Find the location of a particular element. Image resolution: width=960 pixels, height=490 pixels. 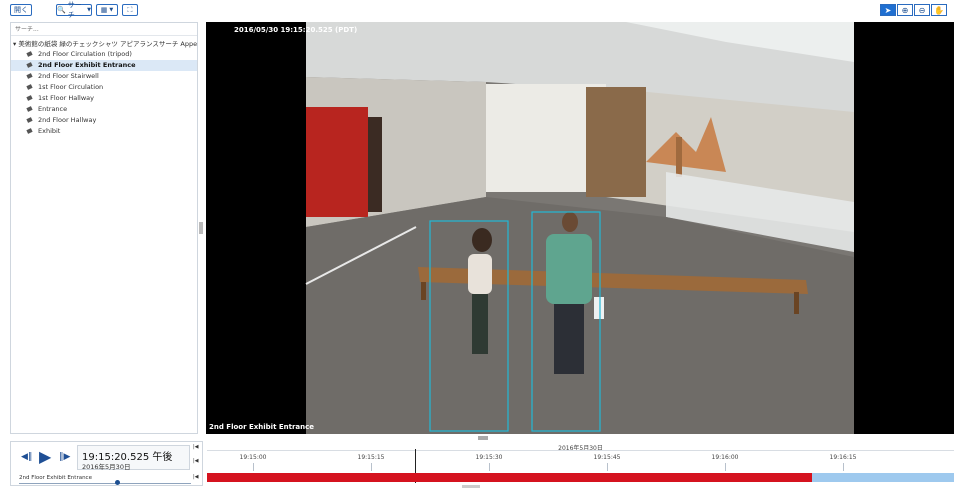

jump-prev-icon: |◀ is located at coordinates (196, 461).